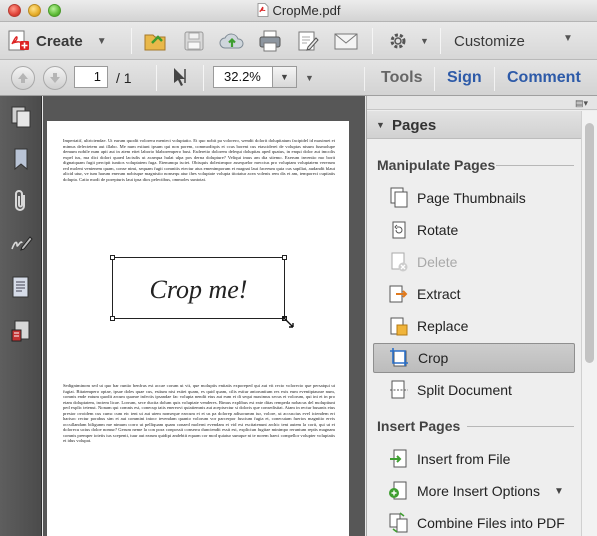 The image size is (597, 536). What do you see at coordinates (399, 230) in the screenshot?
I see `rotate-icon` at bounding box center [399, 230].